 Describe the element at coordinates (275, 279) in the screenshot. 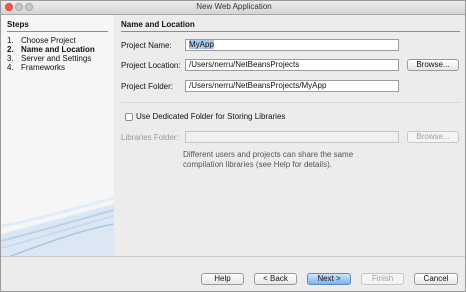

I see `back-button: < Back` at that location.